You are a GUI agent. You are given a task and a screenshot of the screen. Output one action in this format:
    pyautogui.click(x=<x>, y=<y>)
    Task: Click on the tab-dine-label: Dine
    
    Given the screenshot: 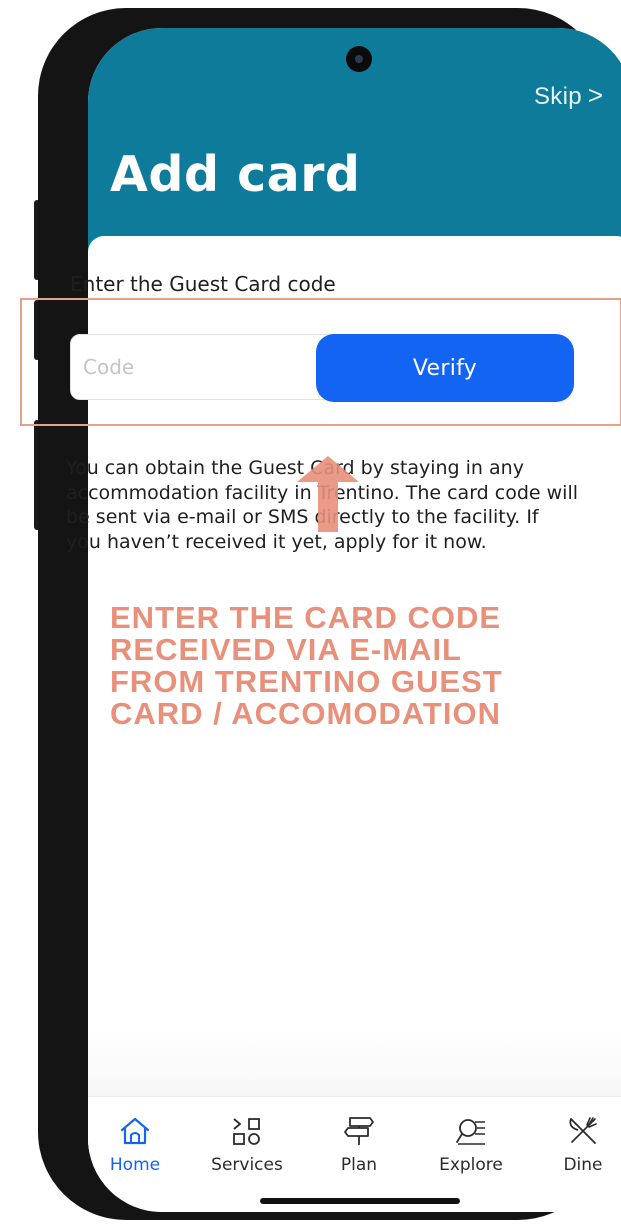 What is the action you would take?
    pyautogui.click(x=583, y=1165)
    